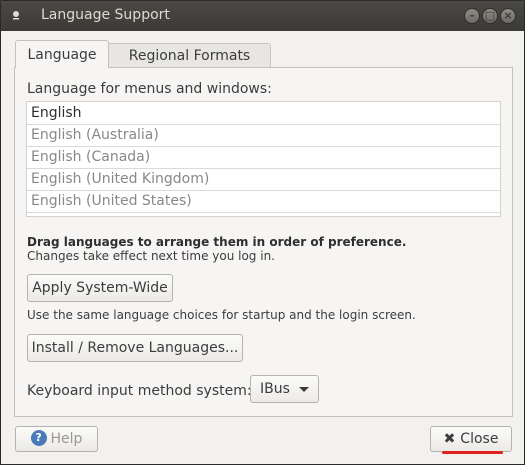  Describe the element at coordinates (472, 452) in the screenshot. I see `annotation-underline` at that location.